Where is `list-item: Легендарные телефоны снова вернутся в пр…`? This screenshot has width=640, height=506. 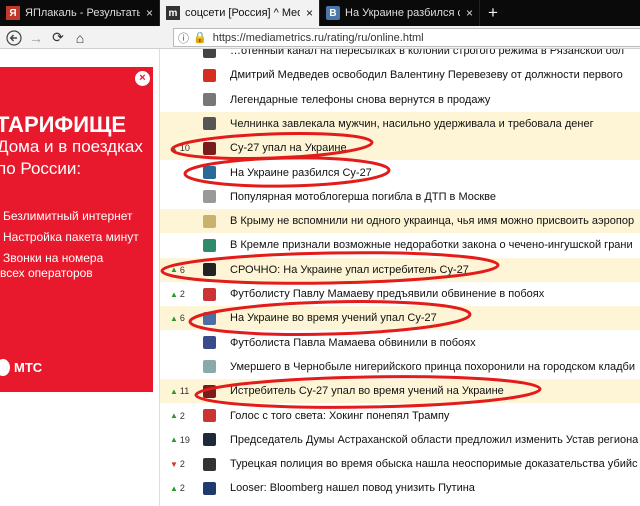
list-item: Легендарные телефоны снова вернутся в пр… is located at coordinates (400, 100).